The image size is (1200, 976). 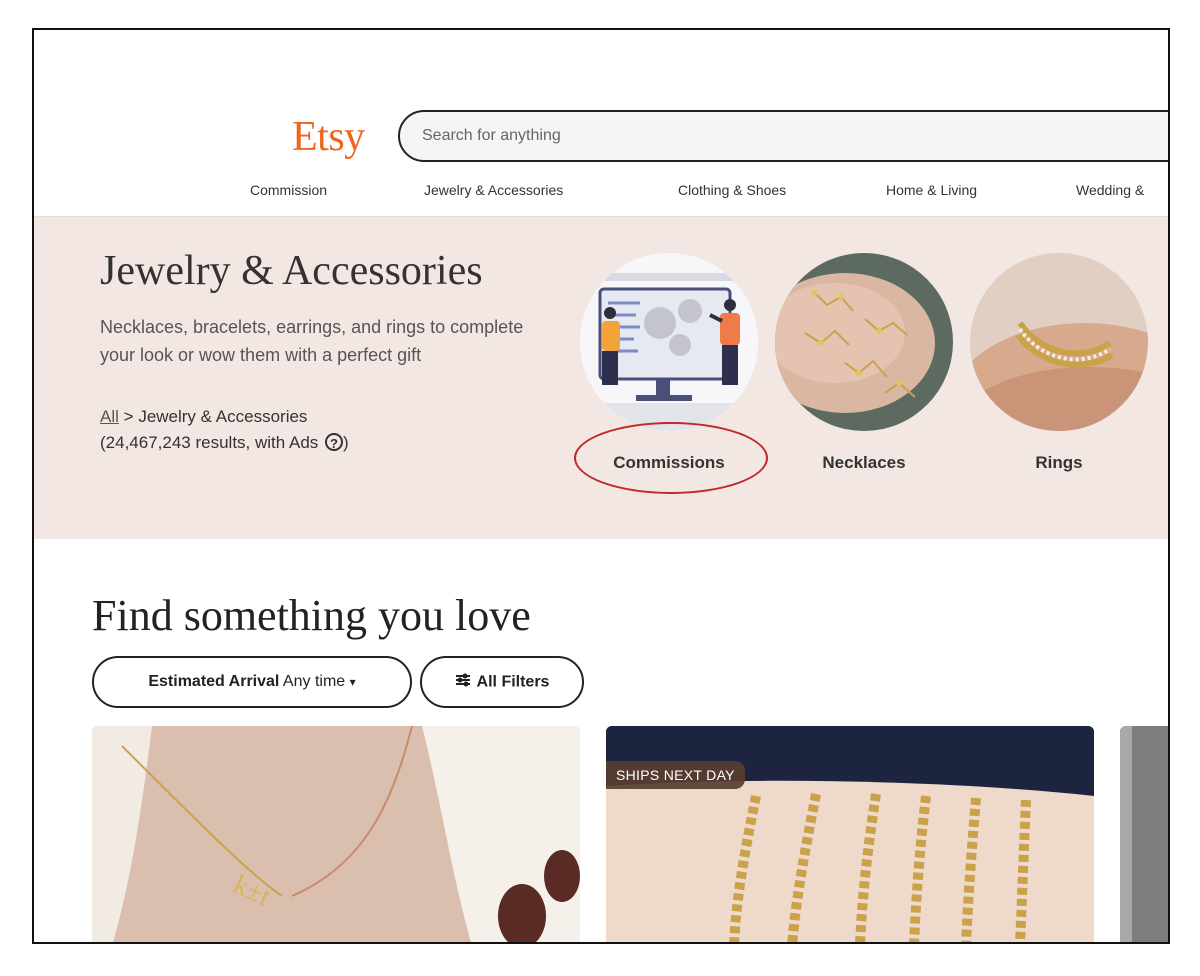 I want to click on results-text: (24,467,243 results, with Ads, so click(x=209, y=442).